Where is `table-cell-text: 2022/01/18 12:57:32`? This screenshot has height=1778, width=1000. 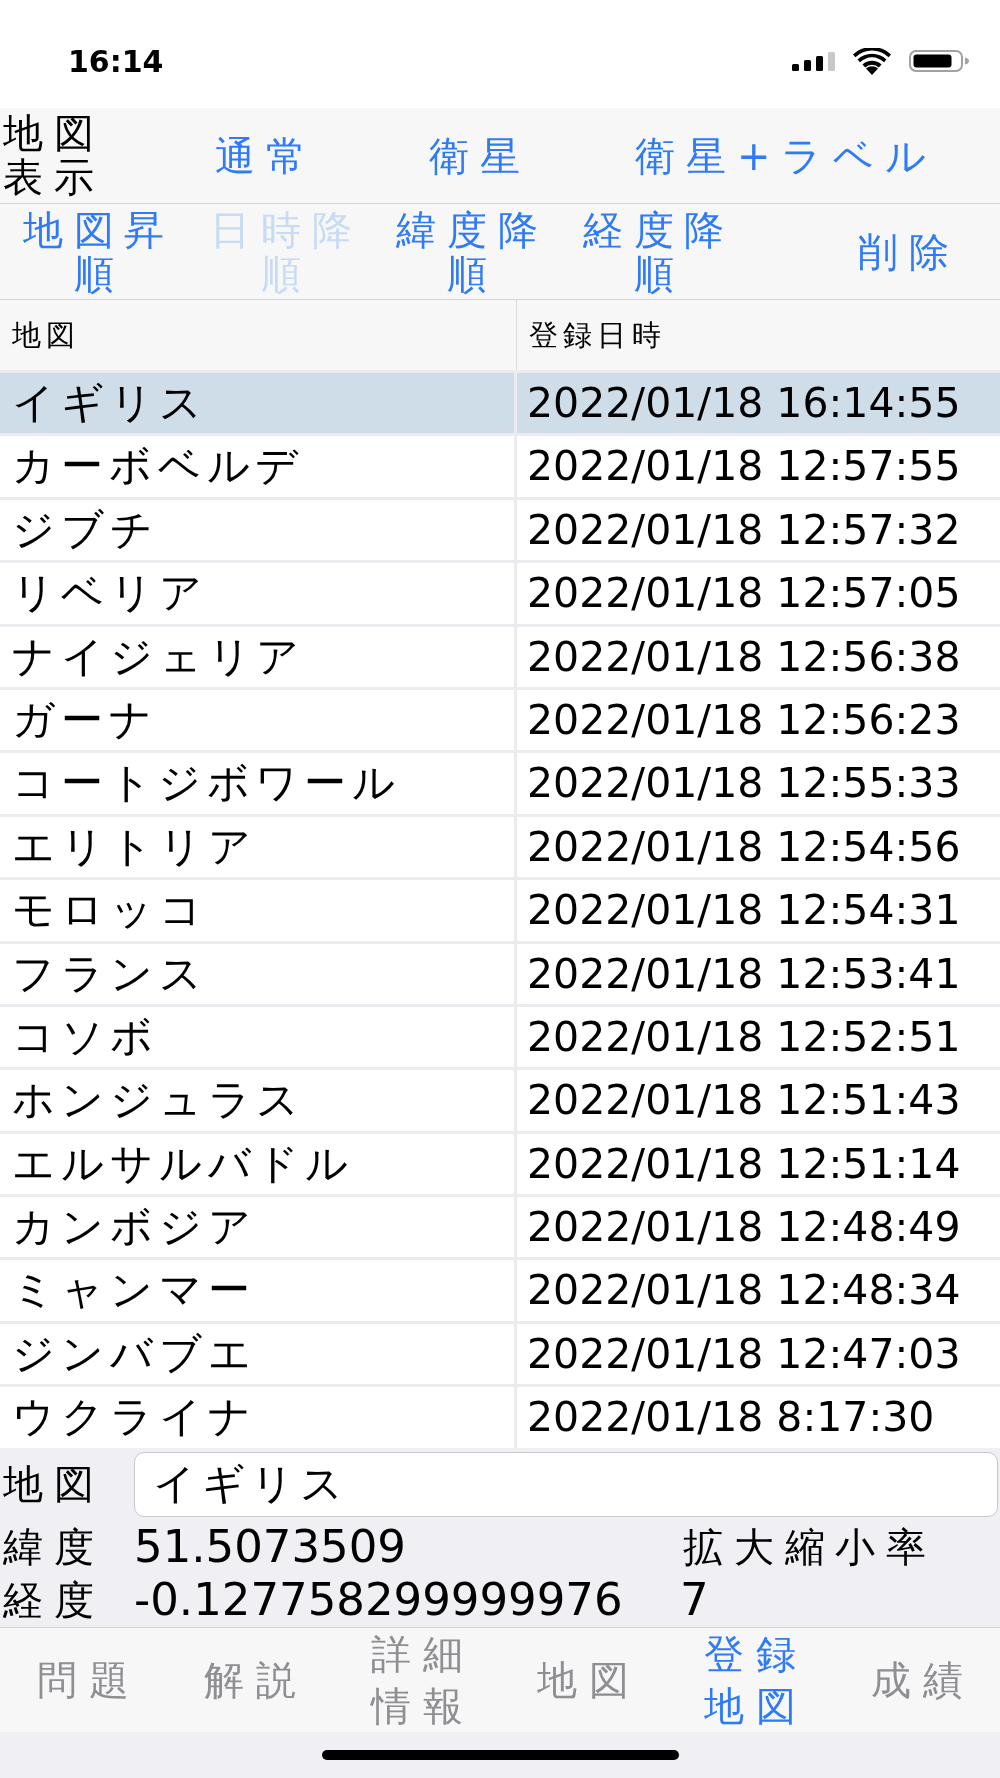
table-cell-text: 2022/01/18 12:57:32 is located at coordinates (744, 530).